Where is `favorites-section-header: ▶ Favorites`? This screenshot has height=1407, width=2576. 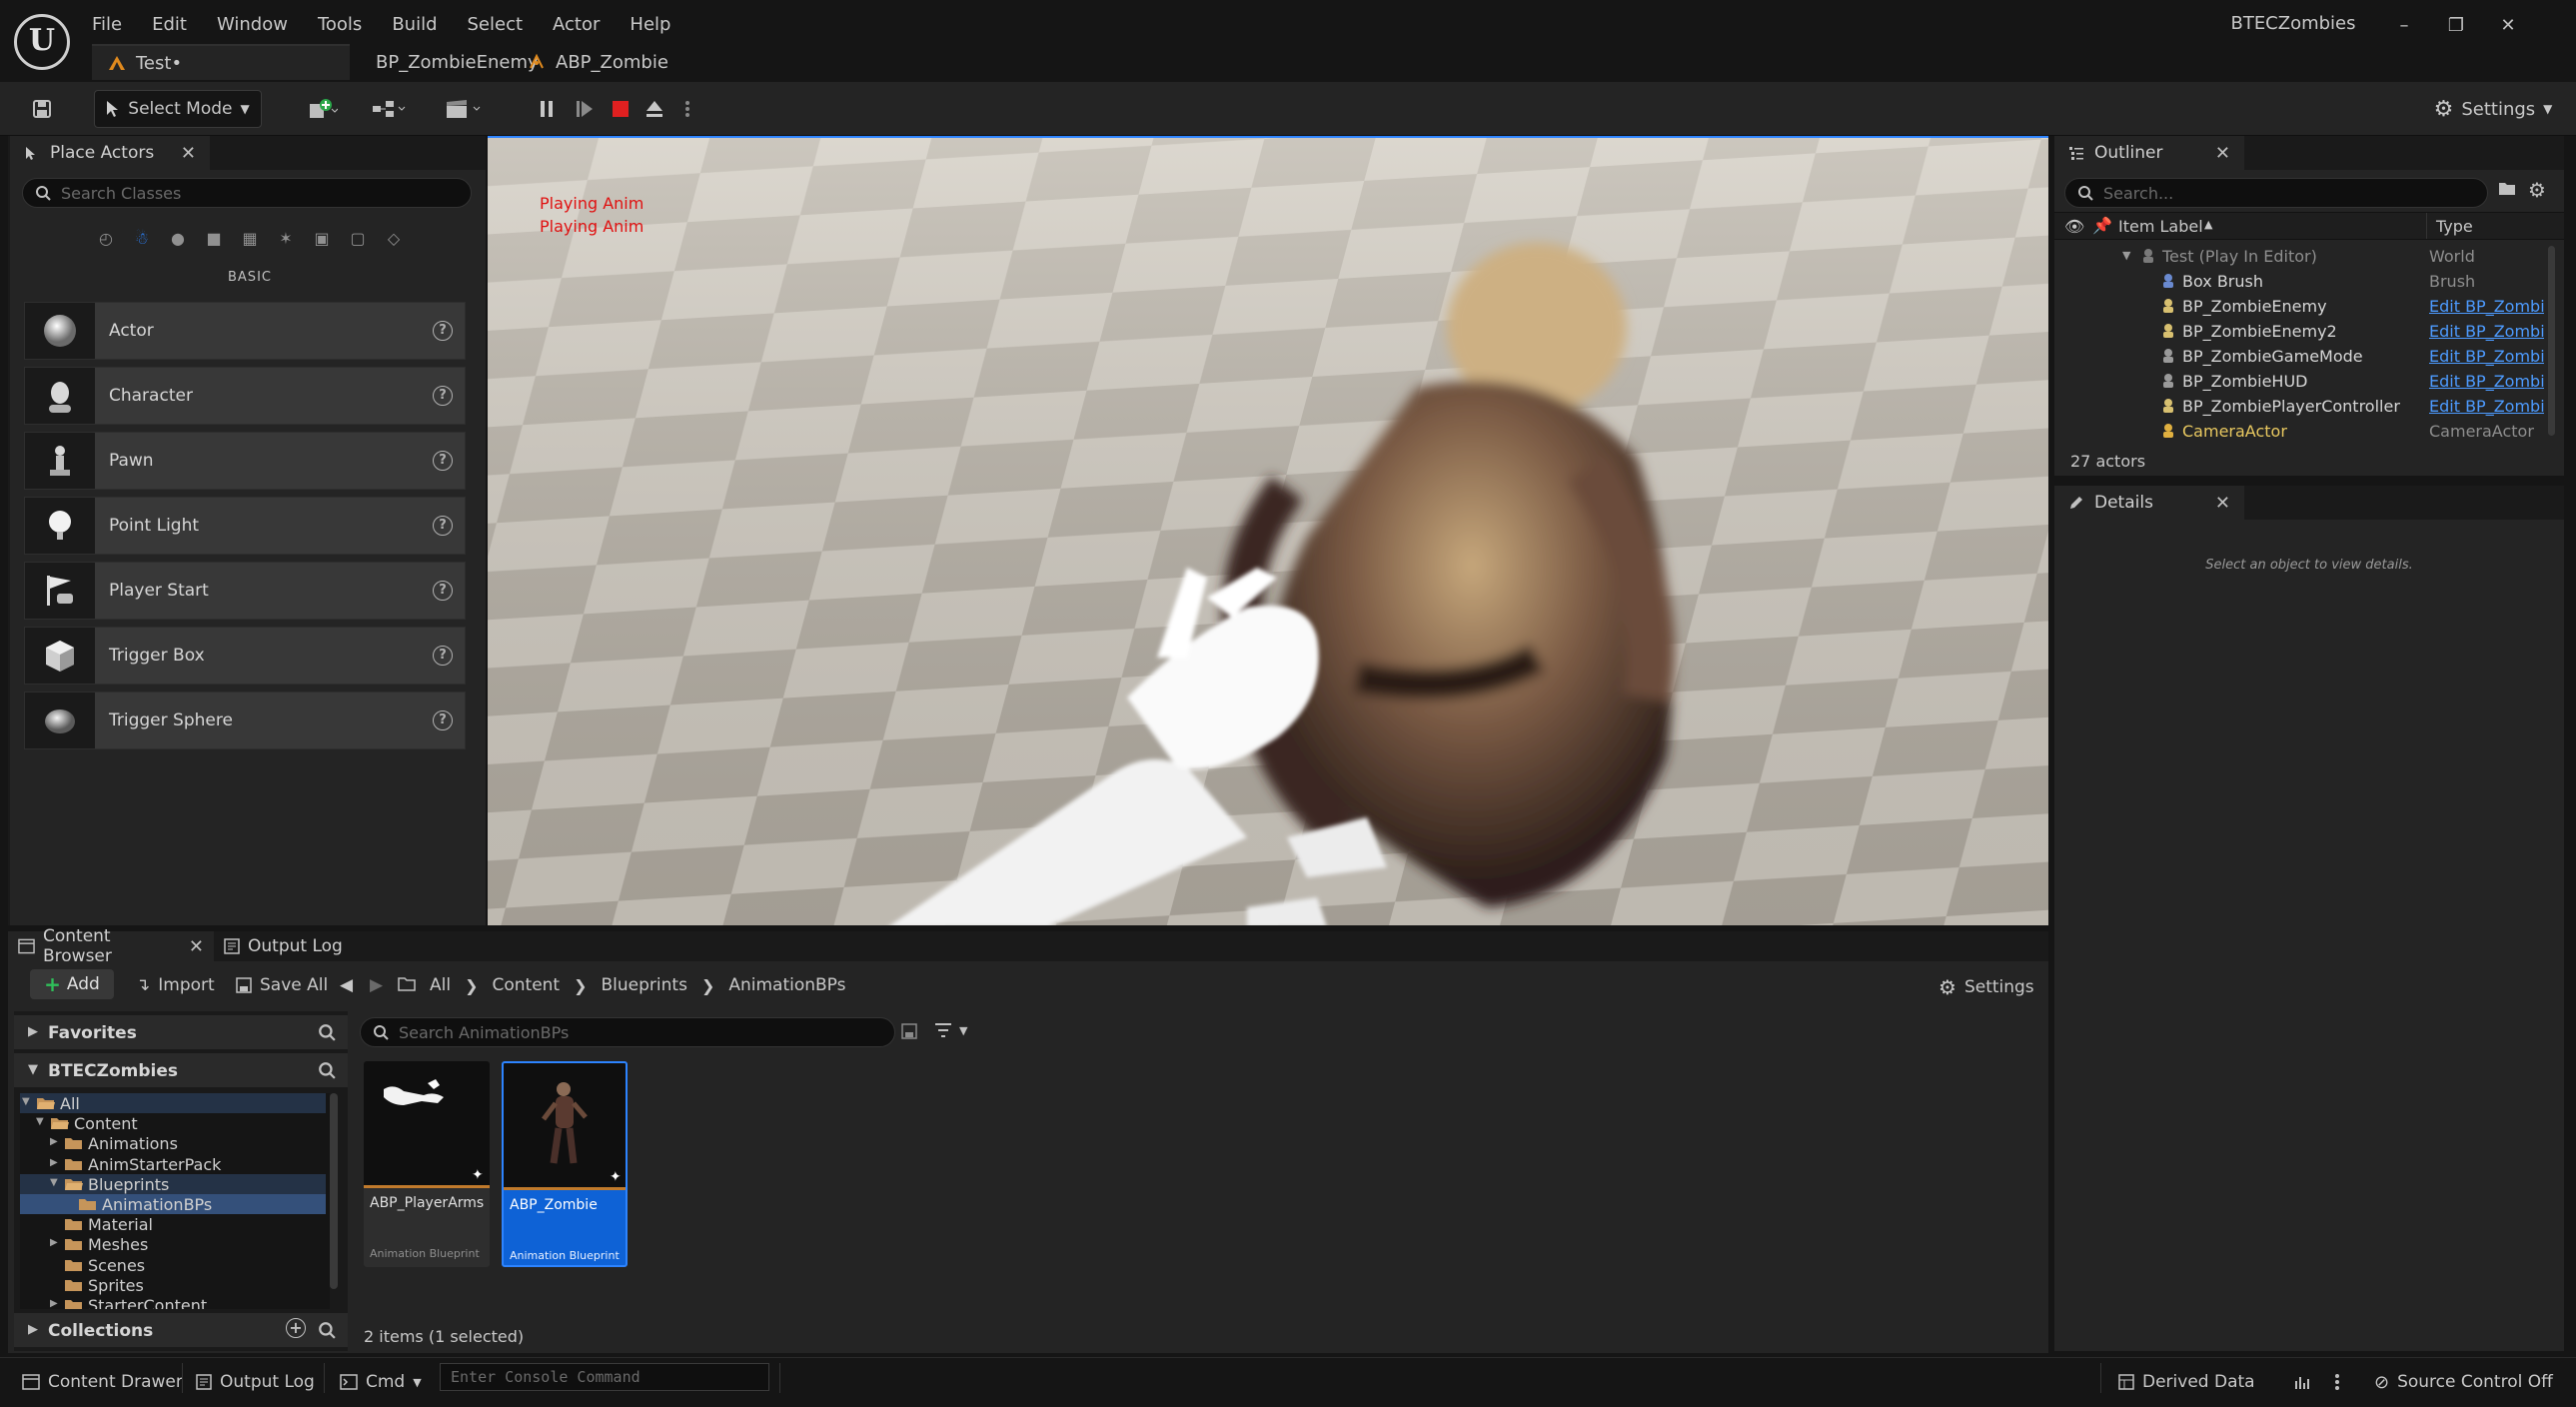
favorites-section-header: ▶ Favorites is located at coordinates (181, 1032).